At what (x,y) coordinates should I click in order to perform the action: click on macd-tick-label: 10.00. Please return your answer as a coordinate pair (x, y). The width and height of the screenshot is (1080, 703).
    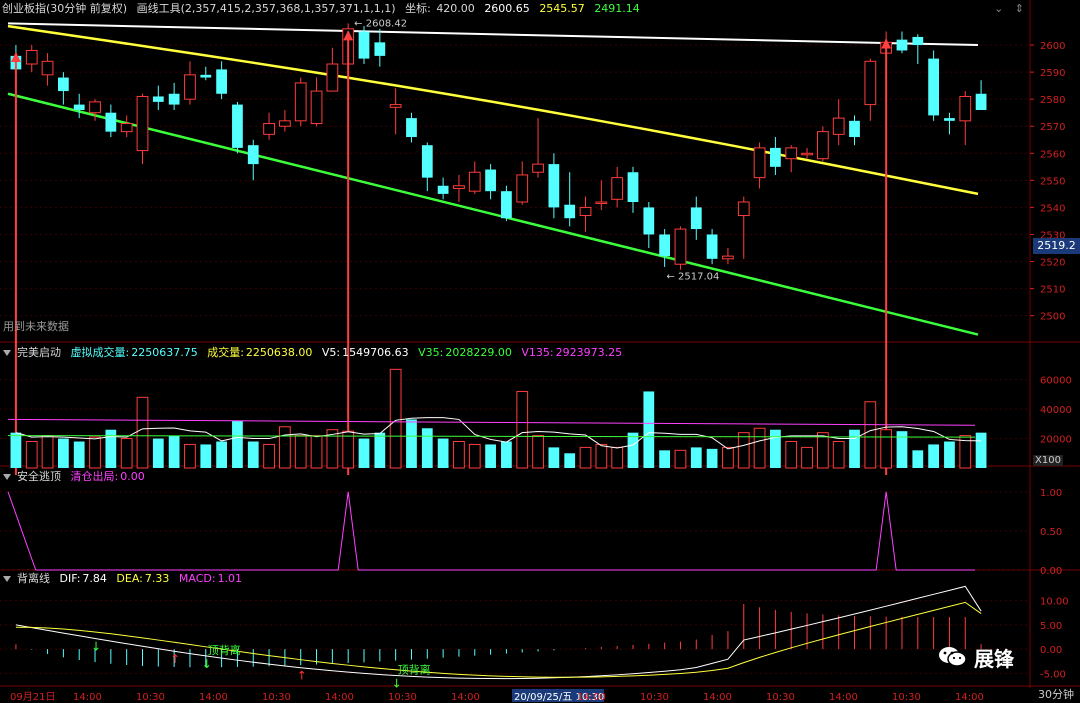
    Looking at the image, I should click on (1054, 602).